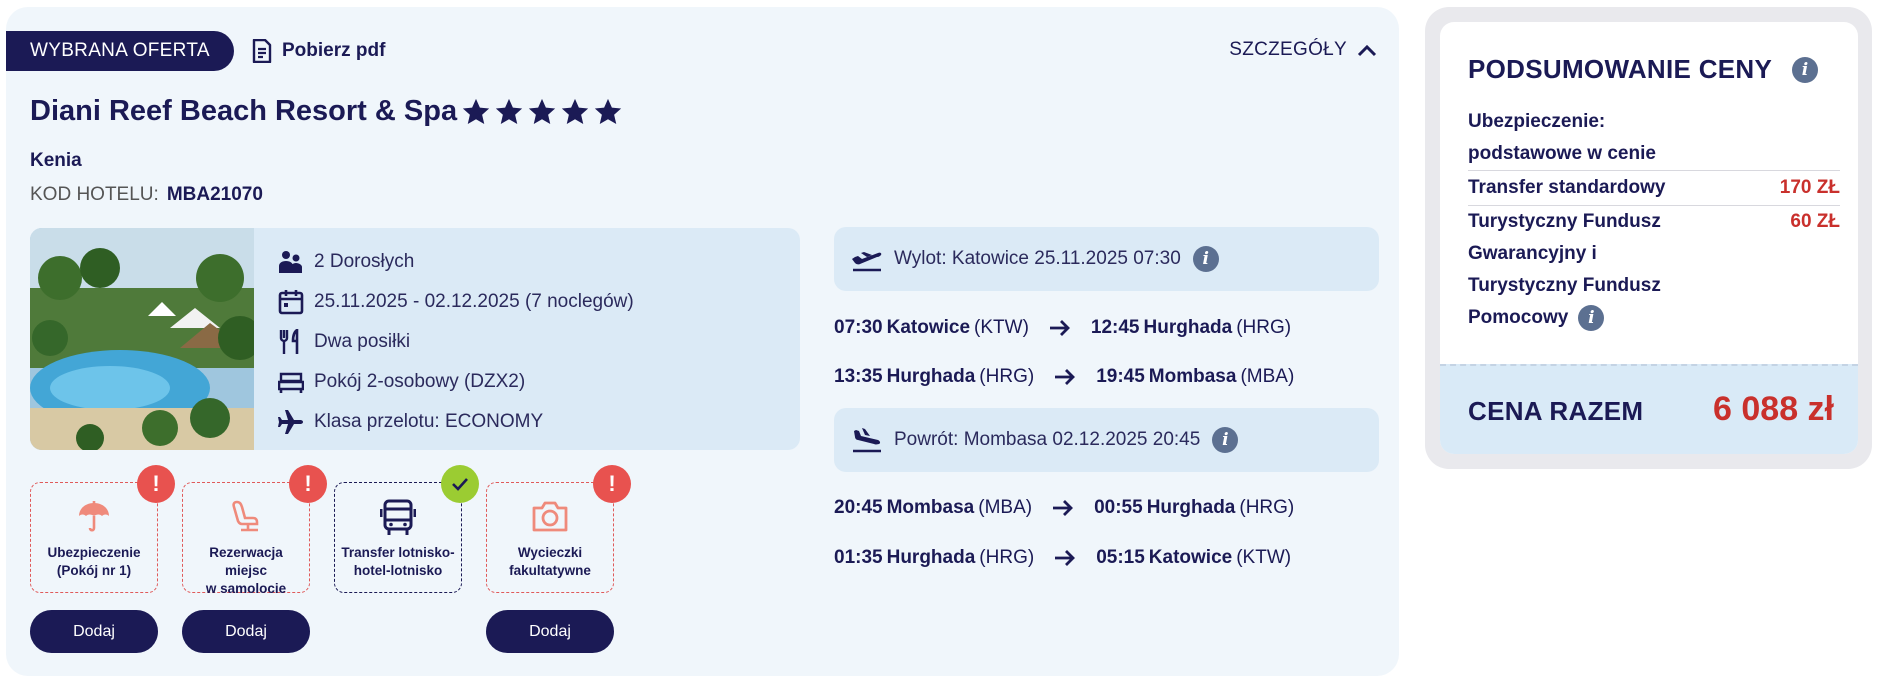  I want to click on addon-transfer: Transfer lotnisko-hotel-lotnisko, so click(406, 529).